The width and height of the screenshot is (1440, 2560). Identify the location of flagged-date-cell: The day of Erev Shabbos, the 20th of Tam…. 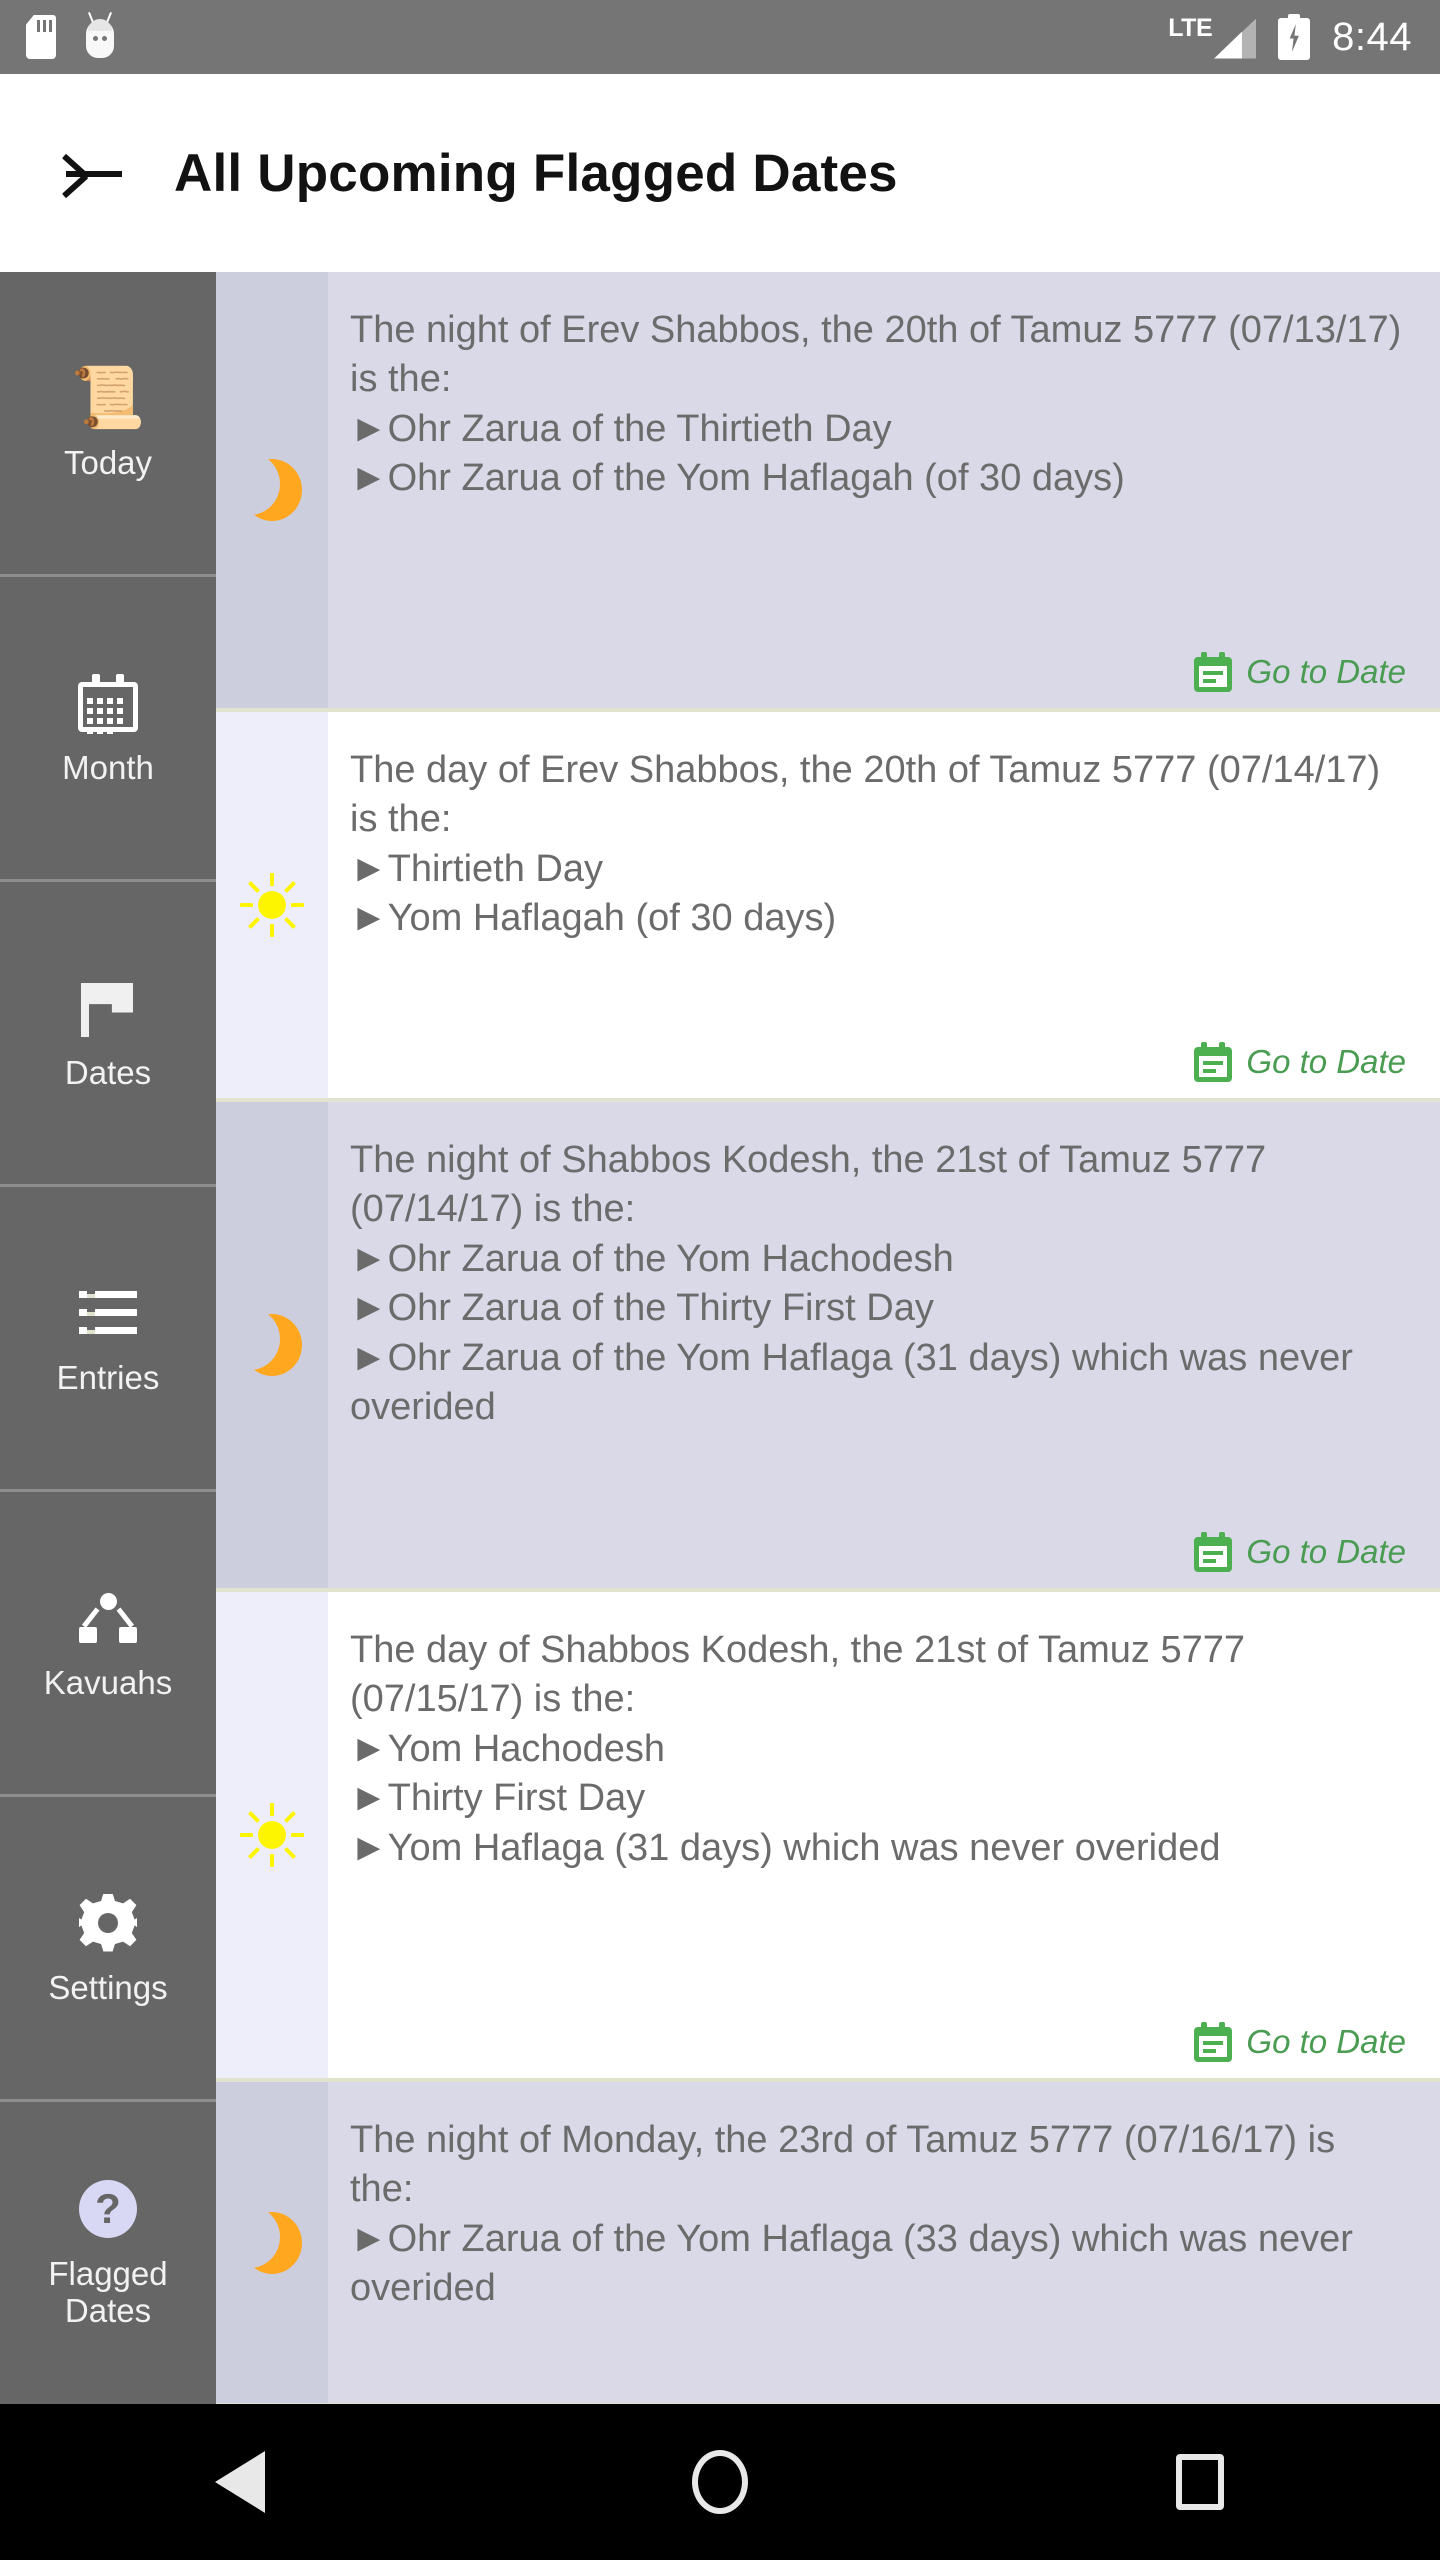
(884, 905).